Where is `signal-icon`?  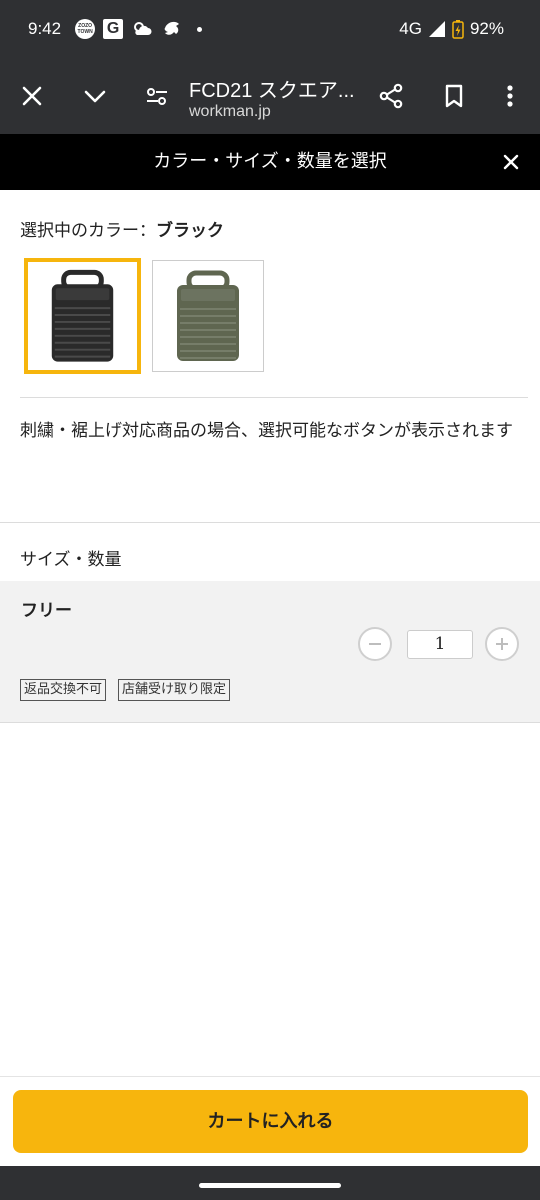 signal-icon is located at coordinates (436, 29).